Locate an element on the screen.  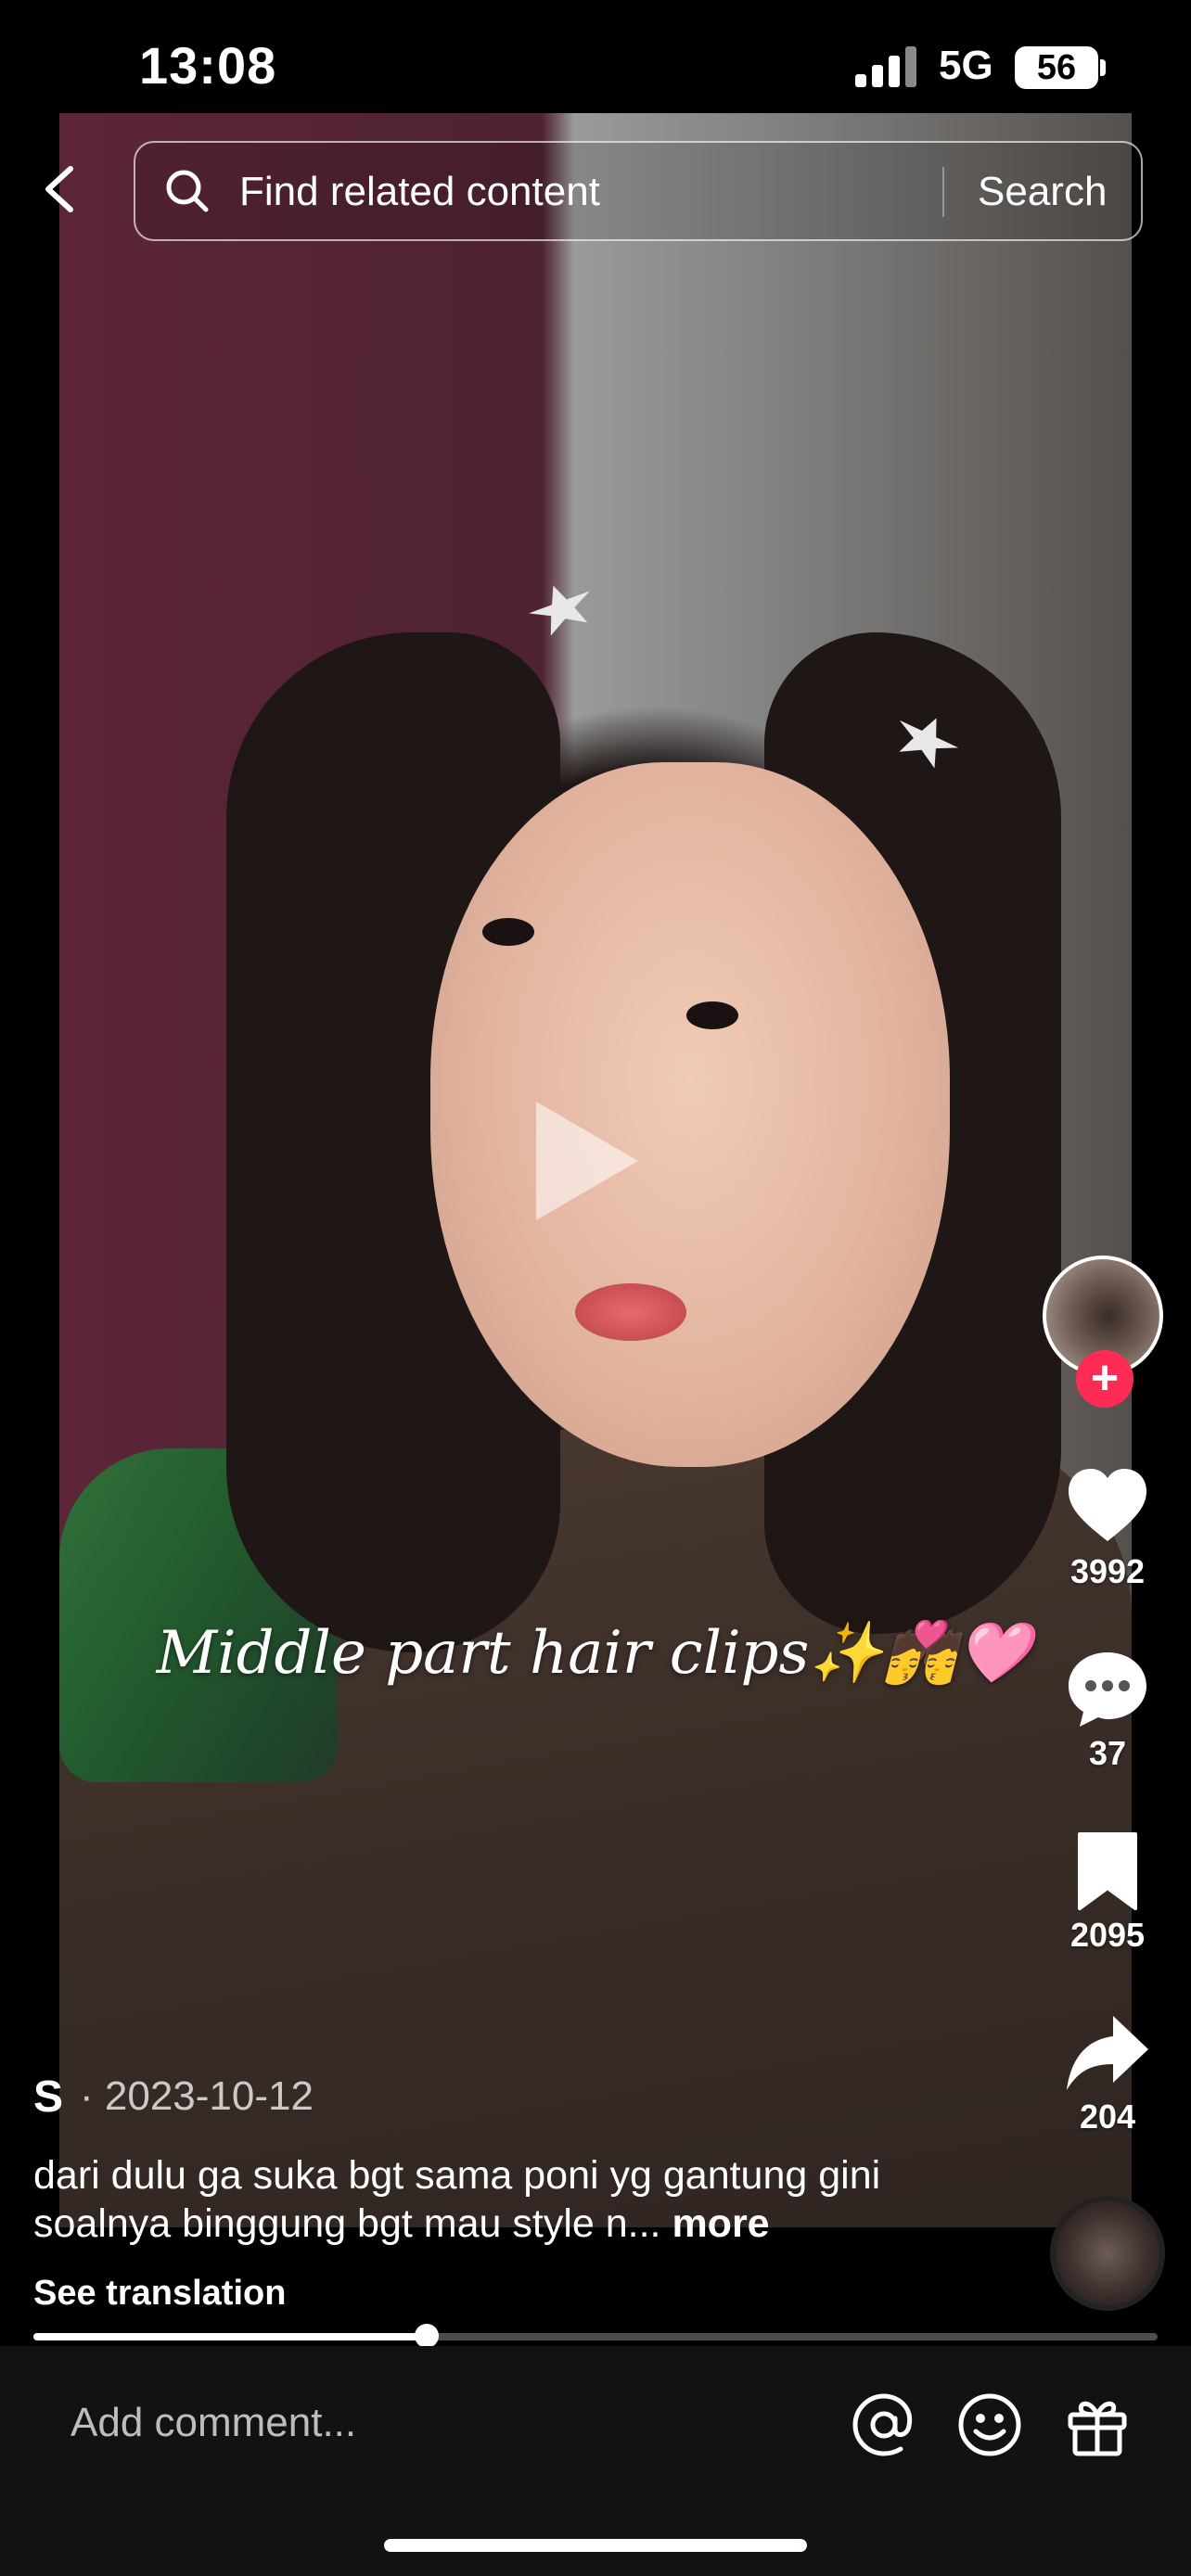
post-date: · 2023-10-12 is located at coordinates (197, 2096).